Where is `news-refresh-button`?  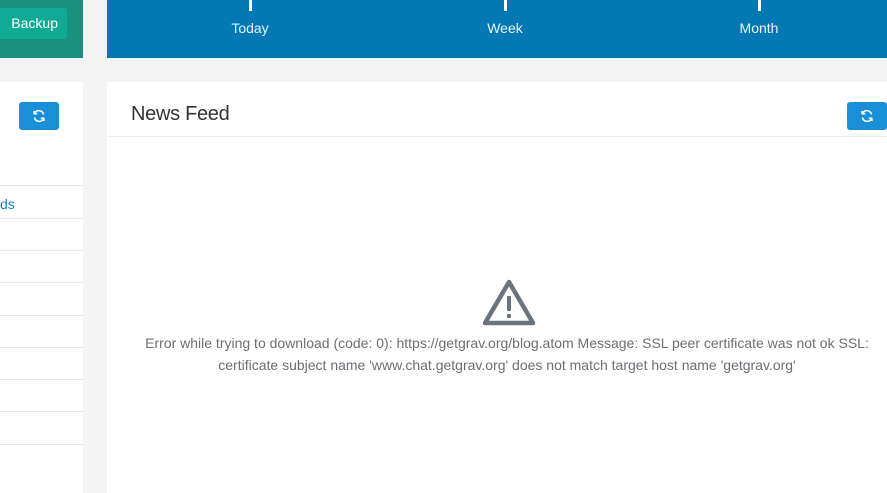 news-refresh-button is located at coordinates (867, 116).